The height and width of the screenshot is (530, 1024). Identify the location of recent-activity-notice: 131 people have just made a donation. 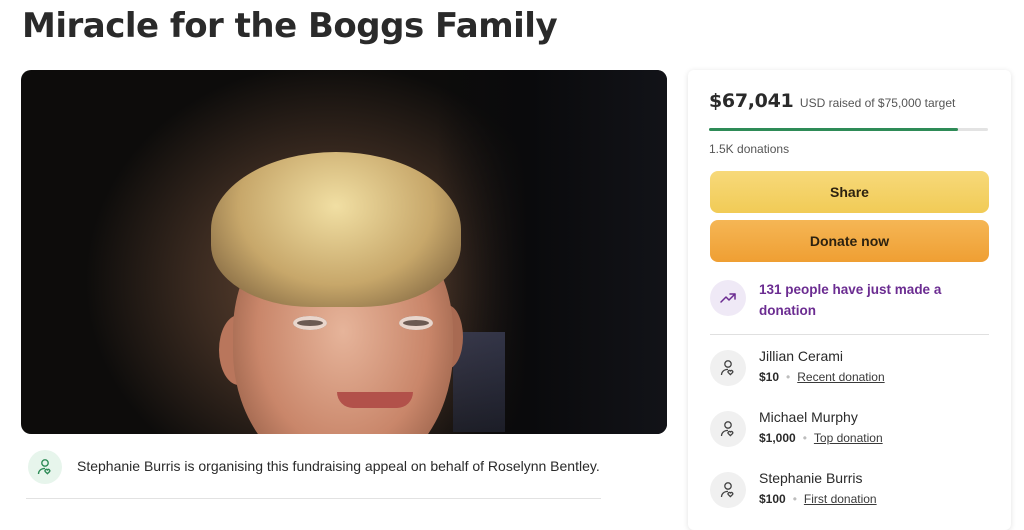
(849, 306).